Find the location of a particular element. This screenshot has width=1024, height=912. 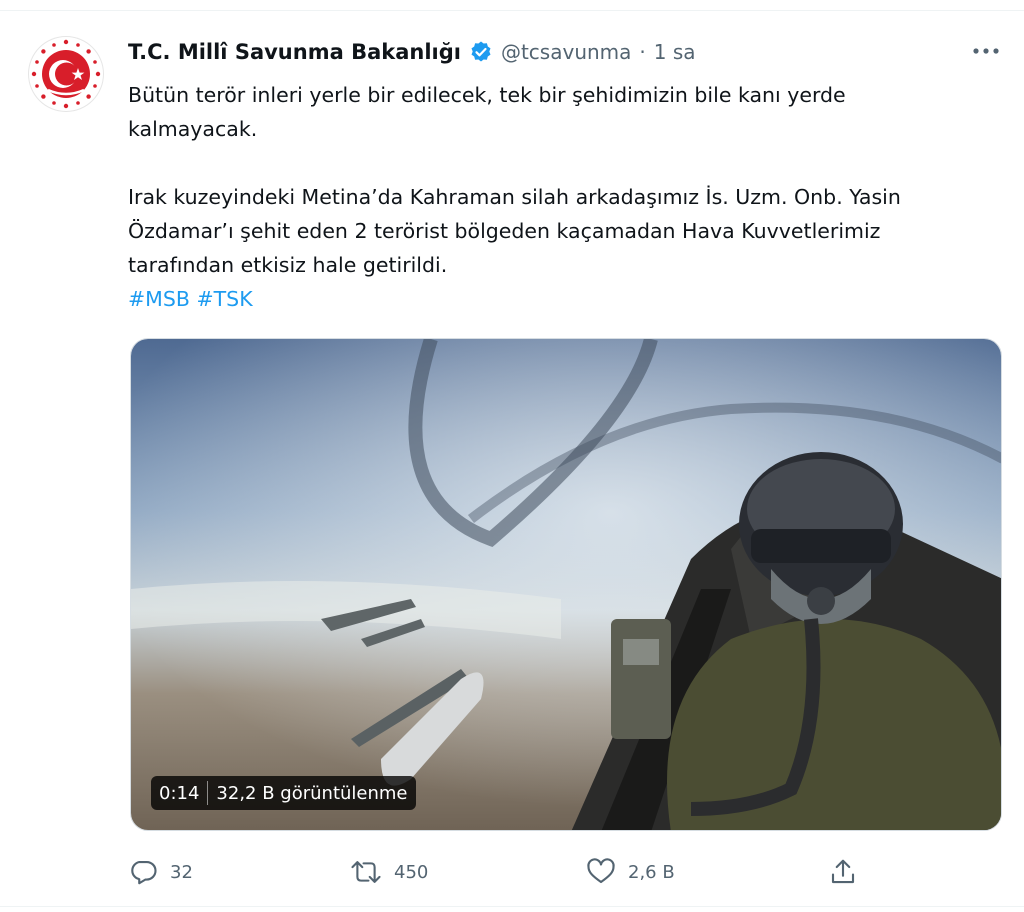

retweet-icon is located at coordinates (366, 872).